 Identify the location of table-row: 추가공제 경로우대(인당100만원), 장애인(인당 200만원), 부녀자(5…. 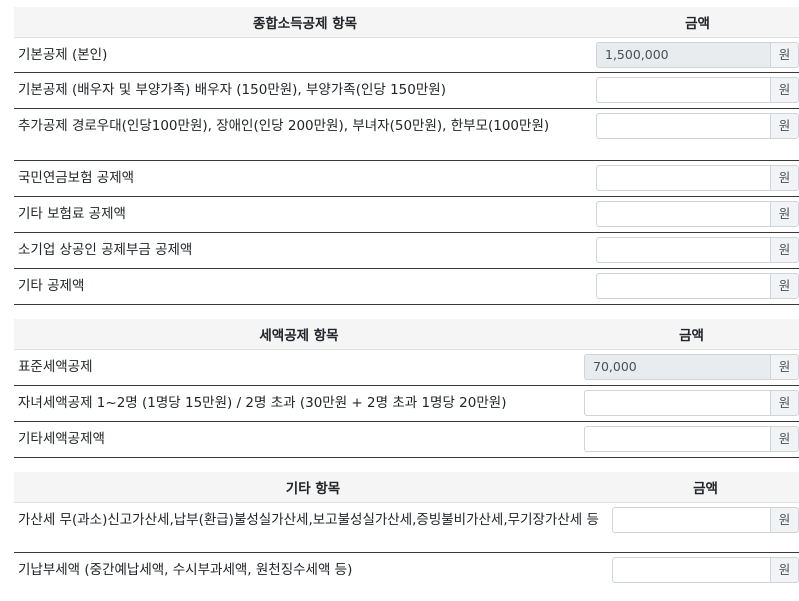
(406, 134).